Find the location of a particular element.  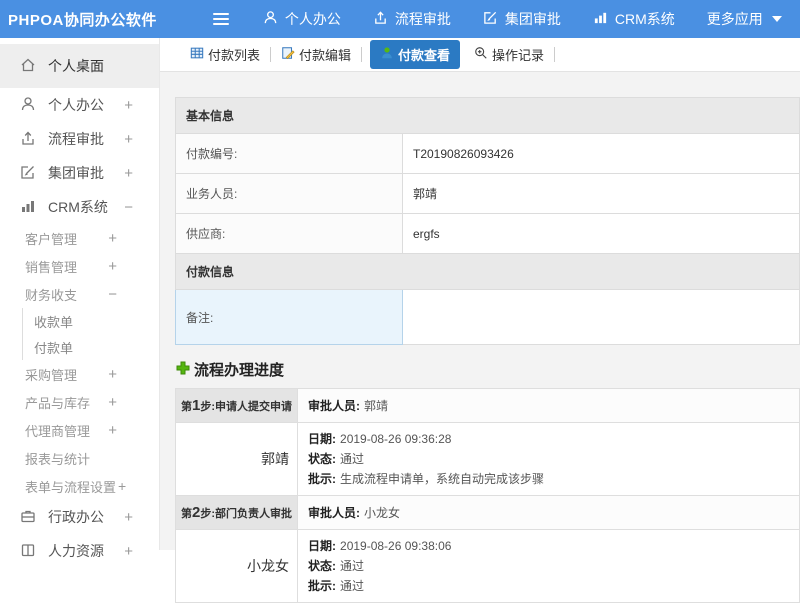

top-nav: 个人办公 流程审批 集团审批 CRM系统 更多应用 is located at coordinates (522, 19).